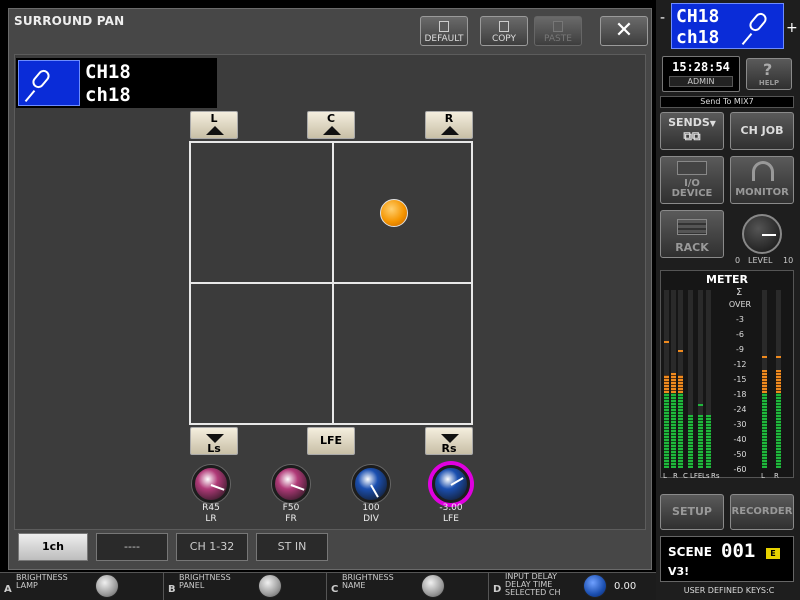 The width and height of the screenshot is (800, 600). I want to click on default-button: DEFAULT, so click(444, 31).